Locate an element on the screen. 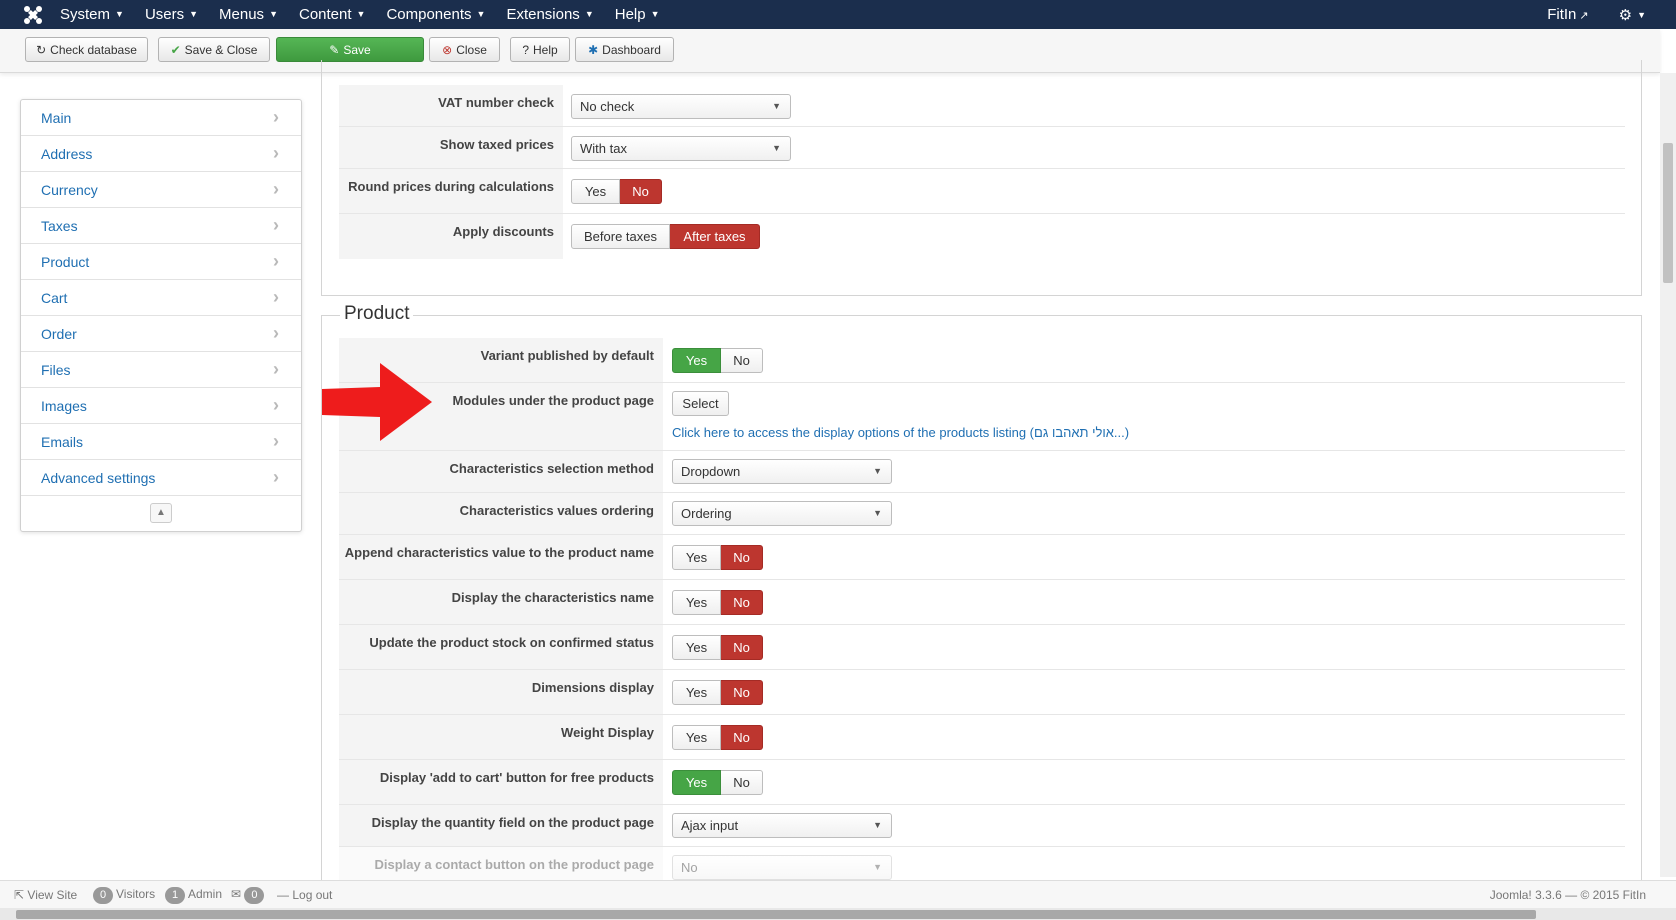 This screenshot has width=1676, height=920. contact-button-select: No ▼ is located at coordinates (782, 867).